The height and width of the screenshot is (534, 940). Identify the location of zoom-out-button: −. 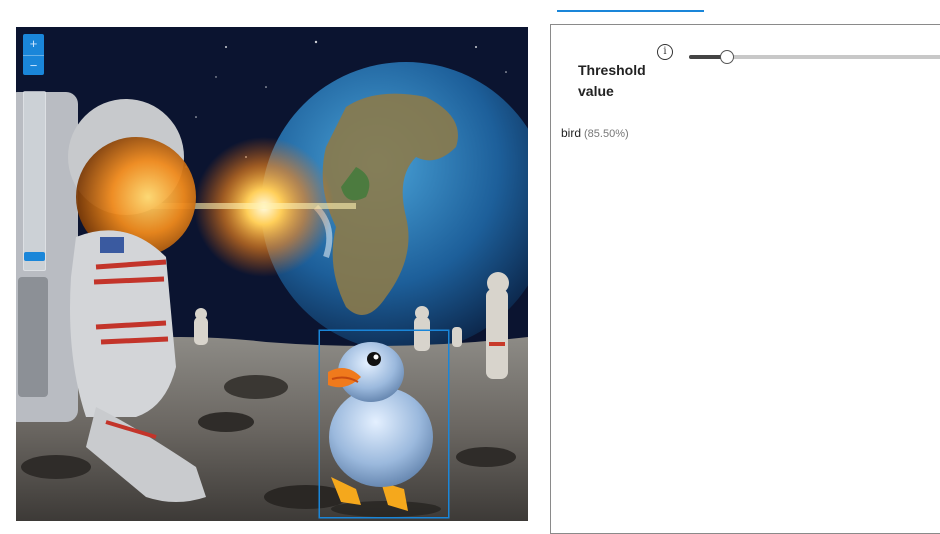
(33, 65).